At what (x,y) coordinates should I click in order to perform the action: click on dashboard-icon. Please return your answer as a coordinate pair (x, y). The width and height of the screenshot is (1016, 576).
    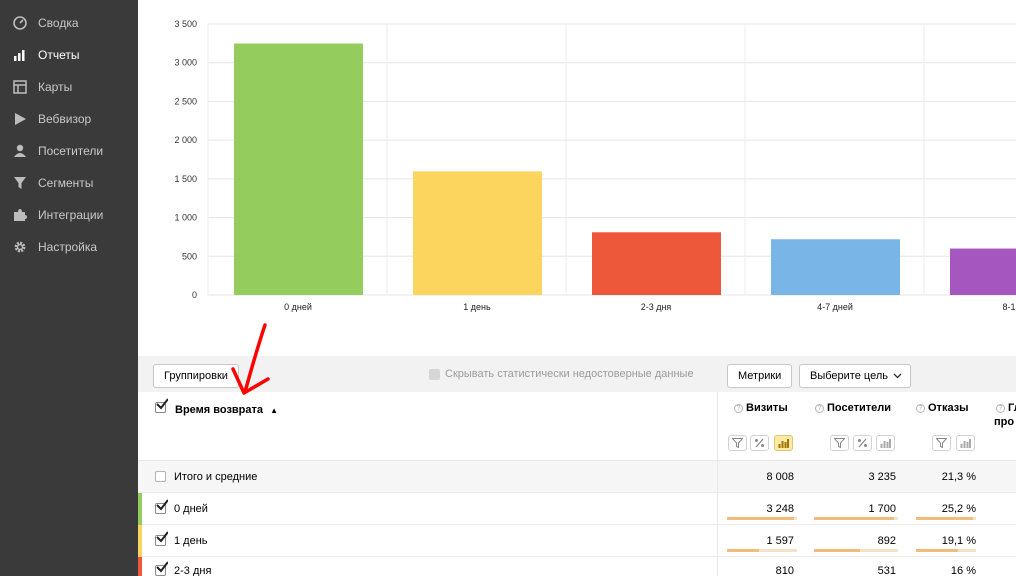
    Looking at the image, I should click on (20, 23).